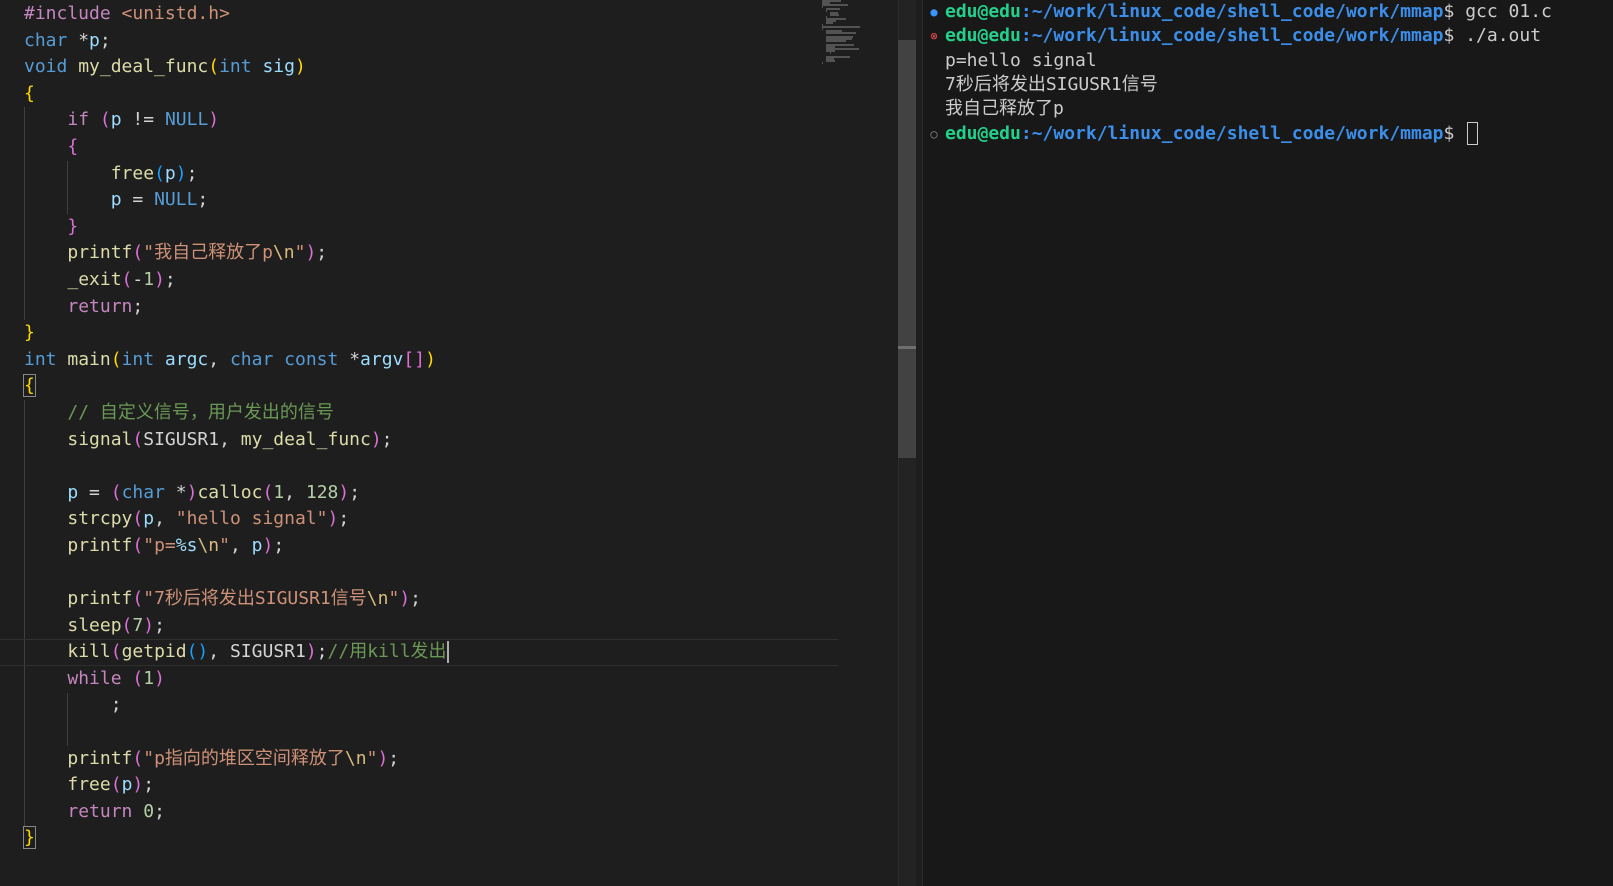 The width and height of the screenshot is (1613, 886). What do you see at coordinates (186, 120) in the screenshot?
I see `code-token: NULL` at bounding box center [186, 120].